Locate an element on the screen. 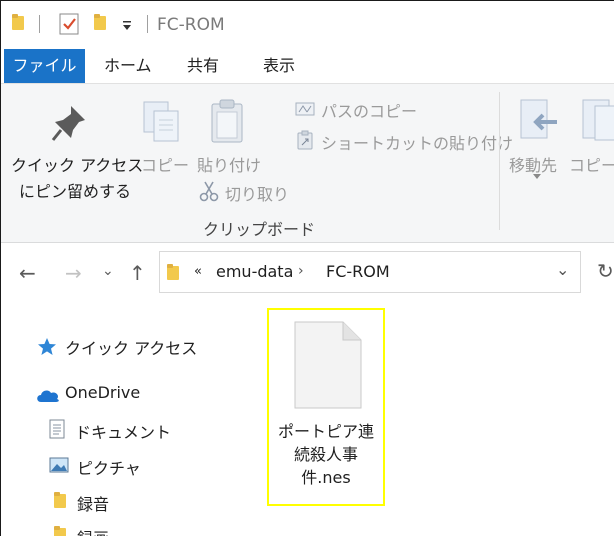 Image resolution: width=614 pixels, height=536 pixels. refresh-icon: ↻ is located at coordinates (605, 271).